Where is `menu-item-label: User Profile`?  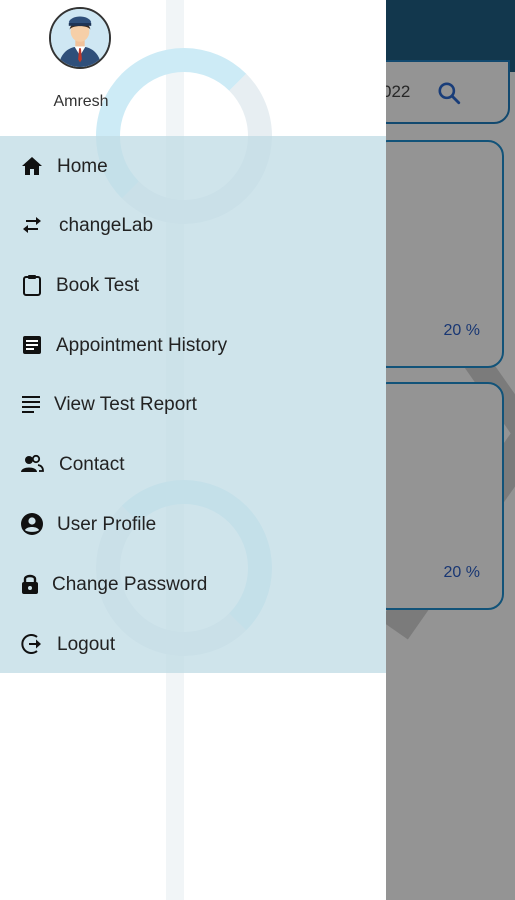
menu-item-label: User Profile is located at coordinates (107, 524).